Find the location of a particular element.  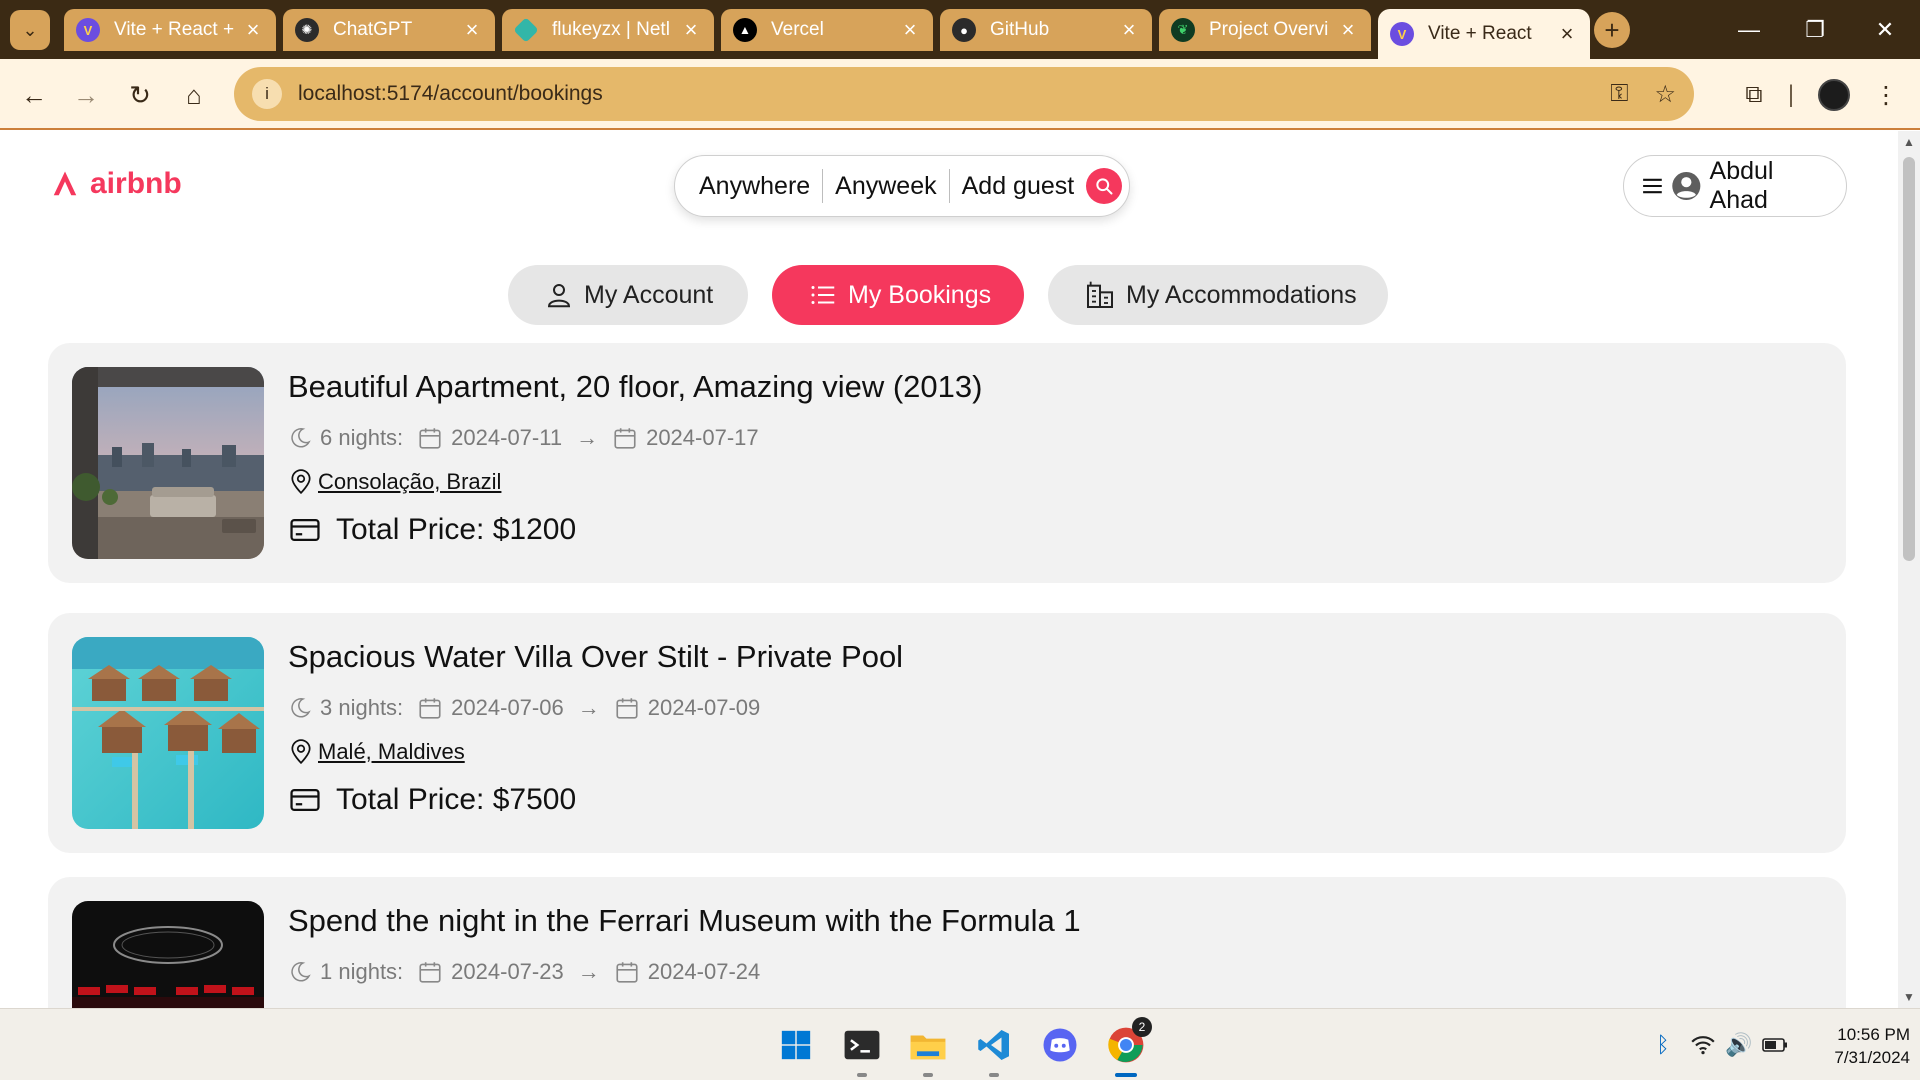

battery-icon is located at coordinates (1775, 1045).